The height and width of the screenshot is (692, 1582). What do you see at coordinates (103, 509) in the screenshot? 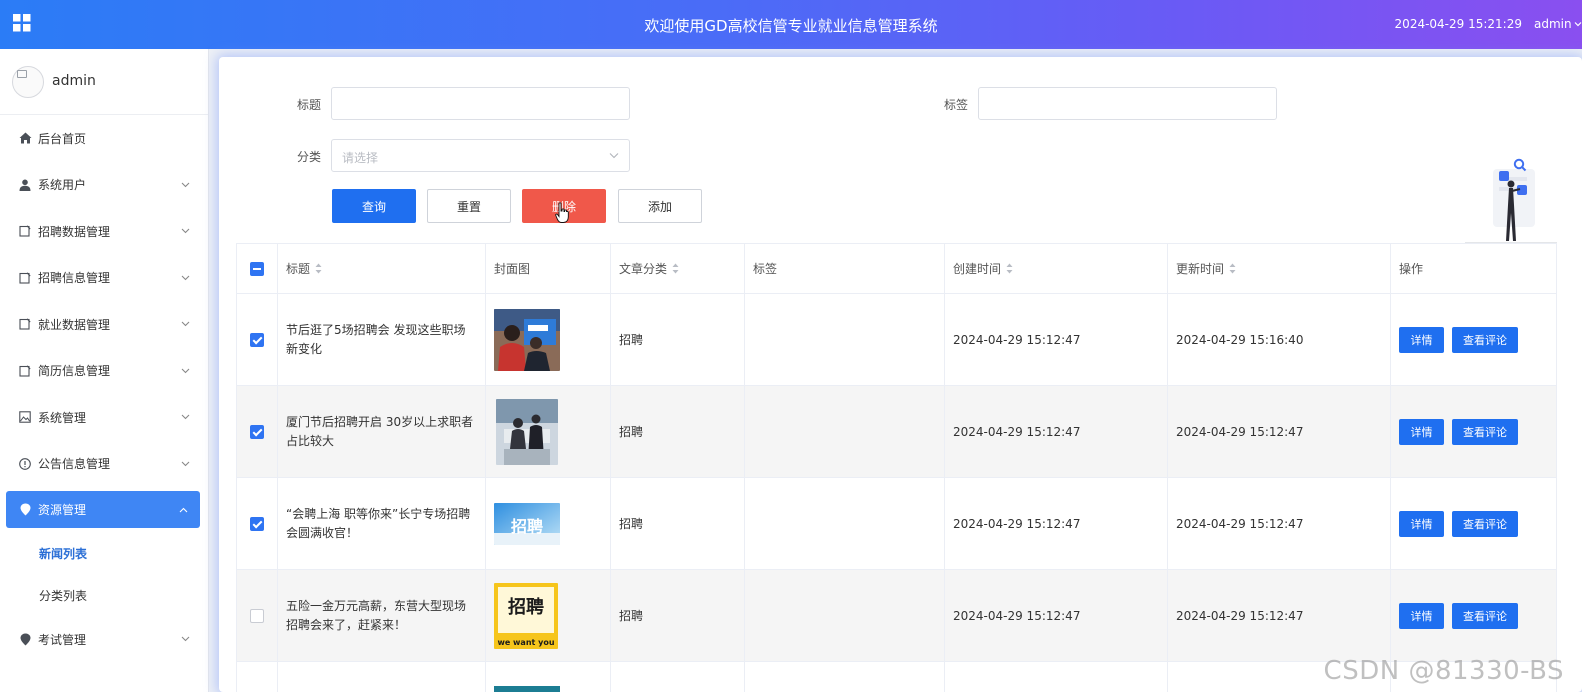
I see `sidebar-item-resources: 资源管理` at bounding box center [103, 509].